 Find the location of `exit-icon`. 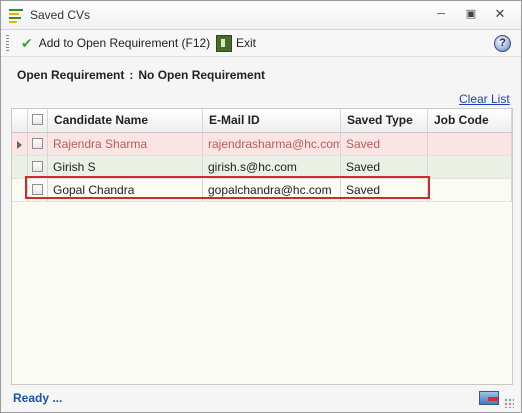

exit-icon is located at coordinates (224, 43).